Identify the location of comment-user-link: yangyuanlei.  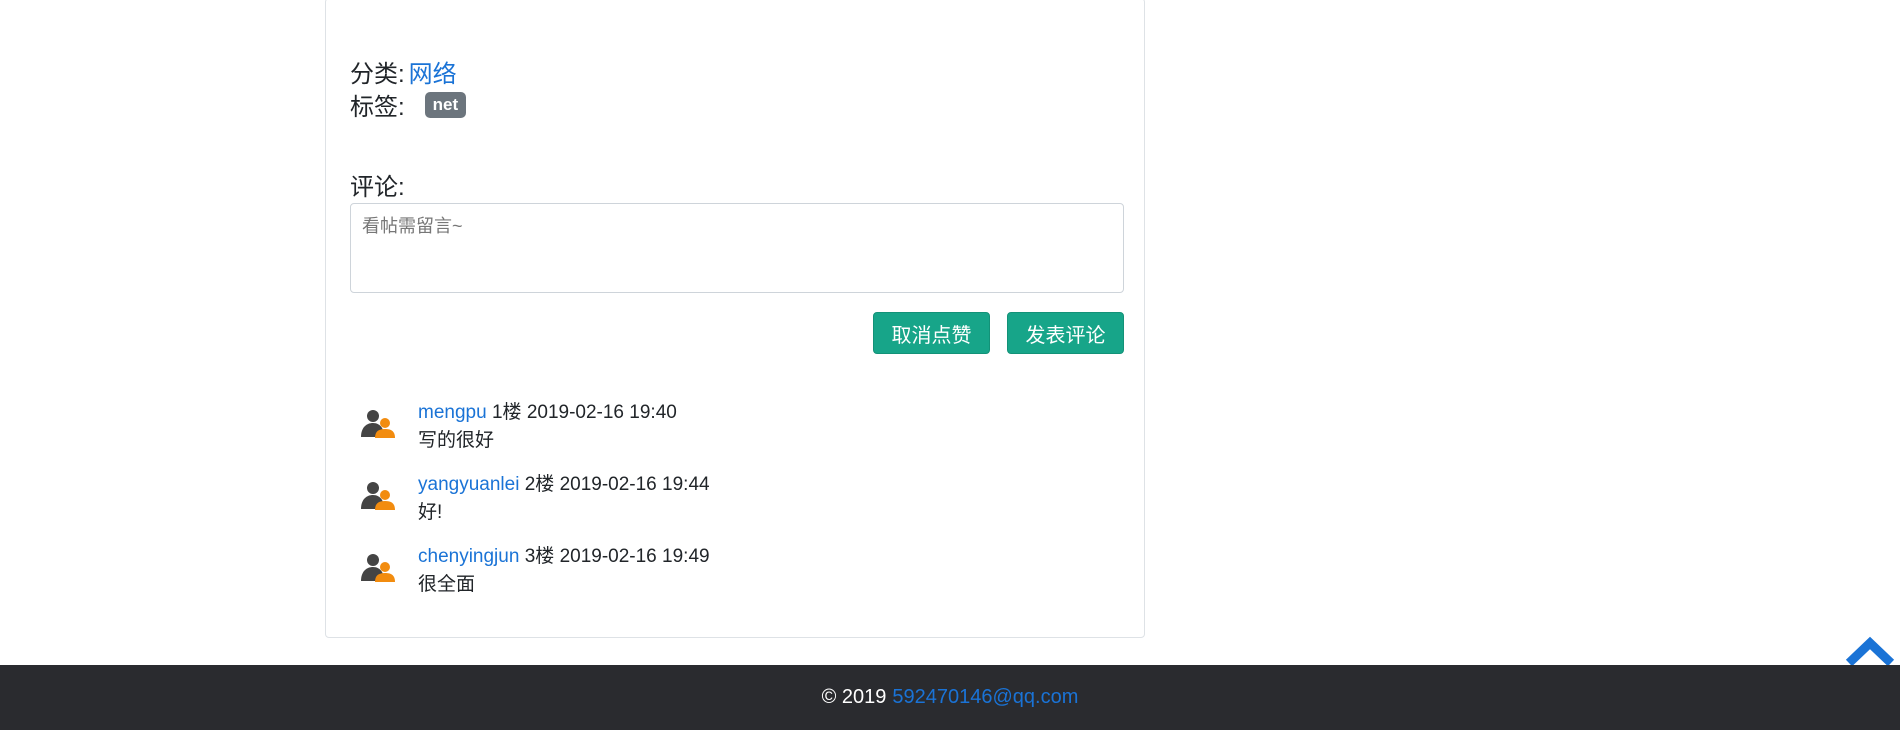
(468, 484).